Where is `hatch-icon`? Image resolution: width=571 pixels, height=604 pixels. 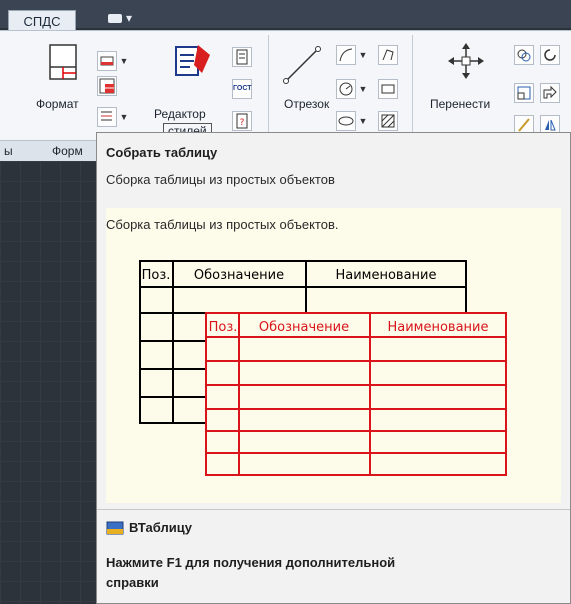 hatch-icon is located at coordinates (388, 121).